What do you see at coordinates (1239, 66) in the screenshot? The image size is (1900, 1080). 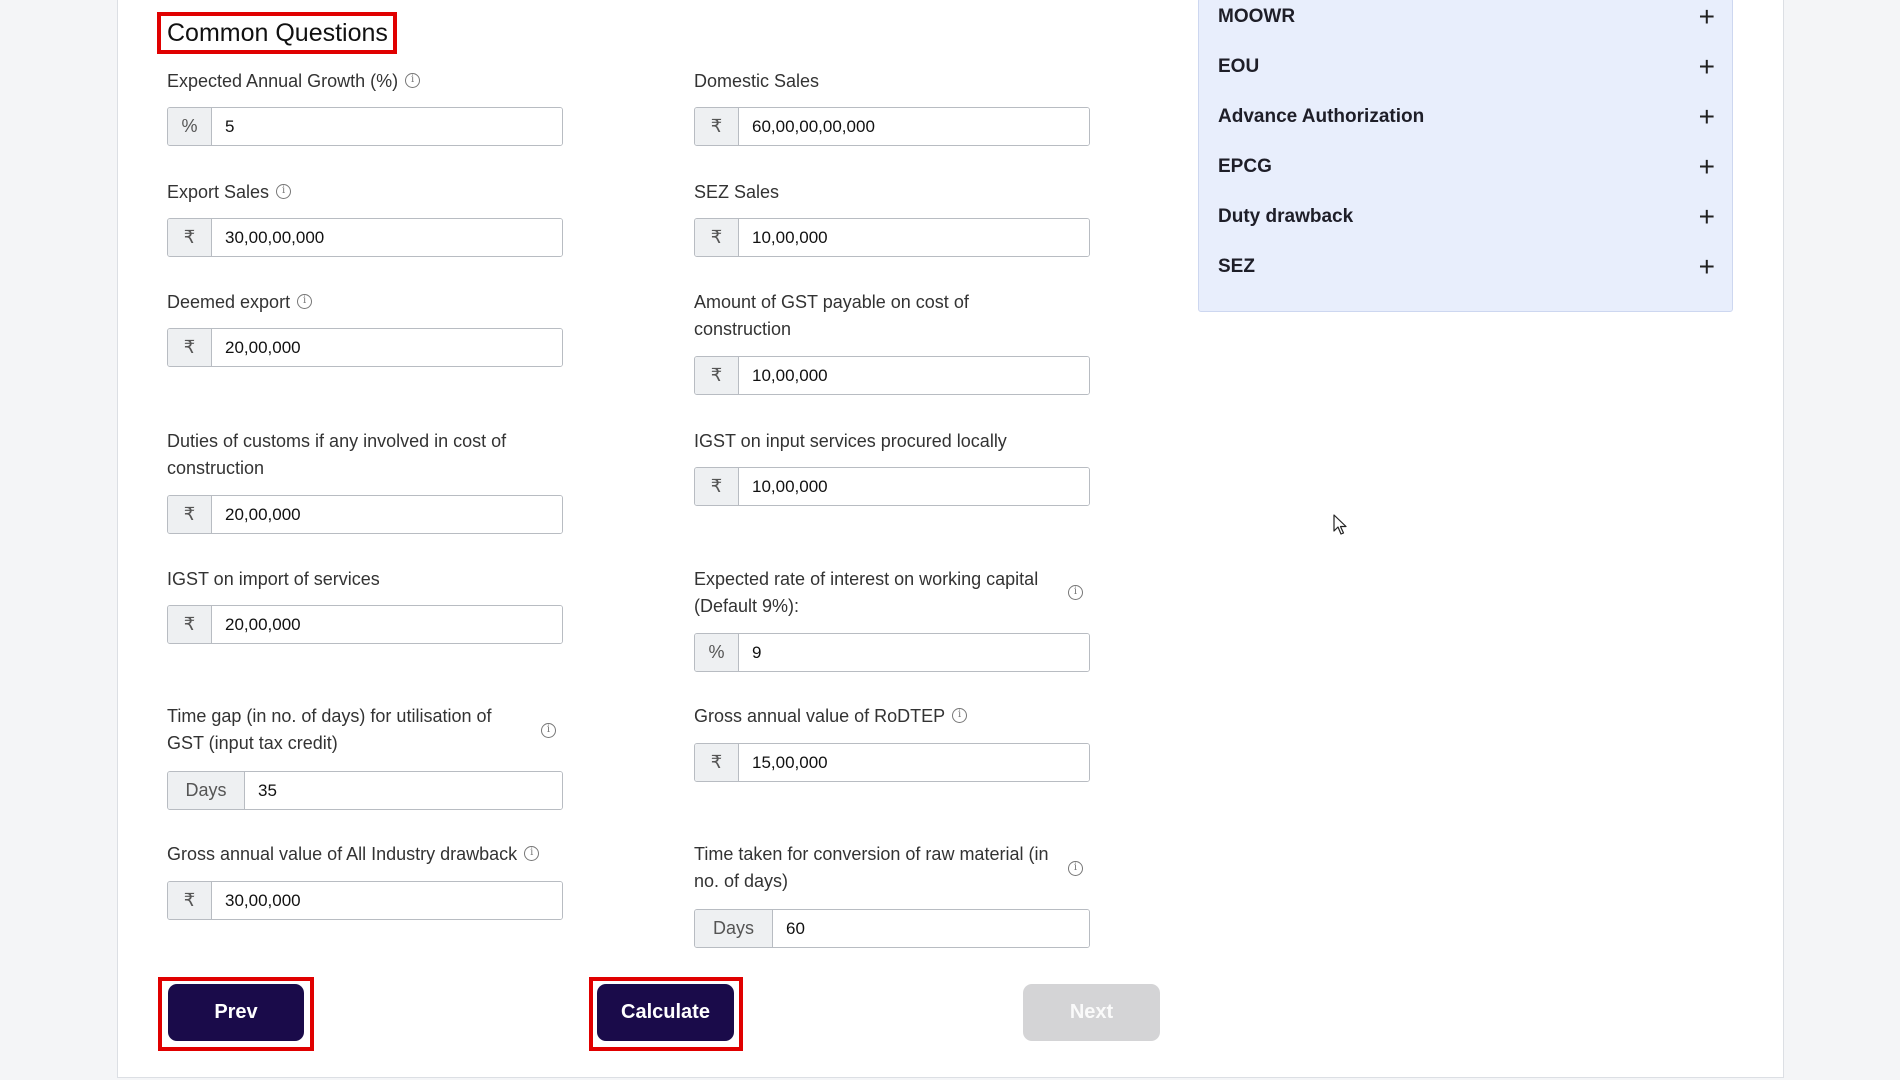 I see `accordion-label: EOU` at bounding box center [1239, 66].